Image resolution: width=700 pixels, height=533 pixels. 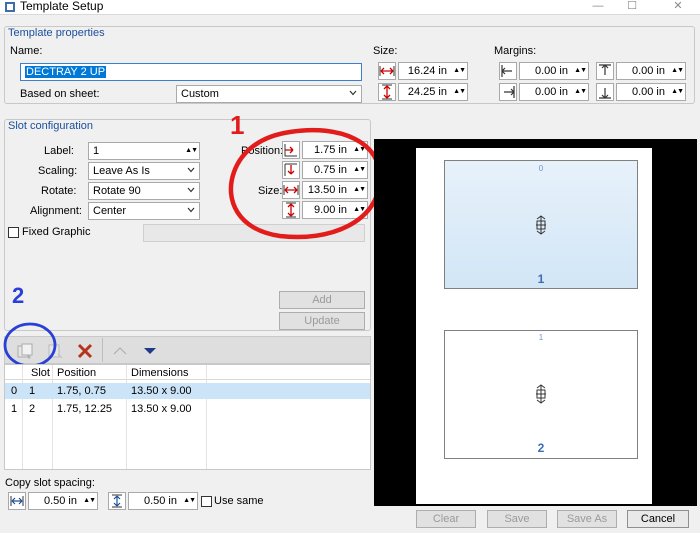 I want to click on margin-right-value: 0.00 in, so click(x=551, y=92).